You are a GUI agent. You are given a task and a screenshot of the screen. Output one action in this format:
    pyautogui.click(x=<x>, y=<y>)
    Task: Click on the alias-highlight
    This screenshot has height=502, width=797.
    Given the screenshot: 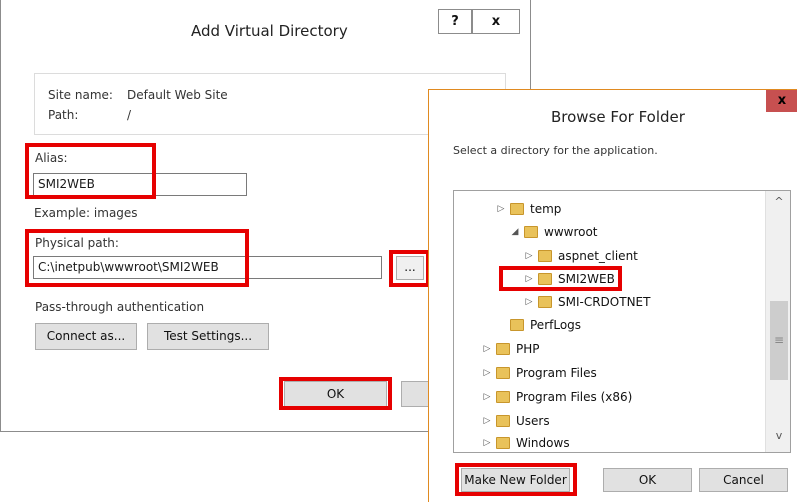 What is the action you would take?
    pyautogui.click(x=90, y=171)
    